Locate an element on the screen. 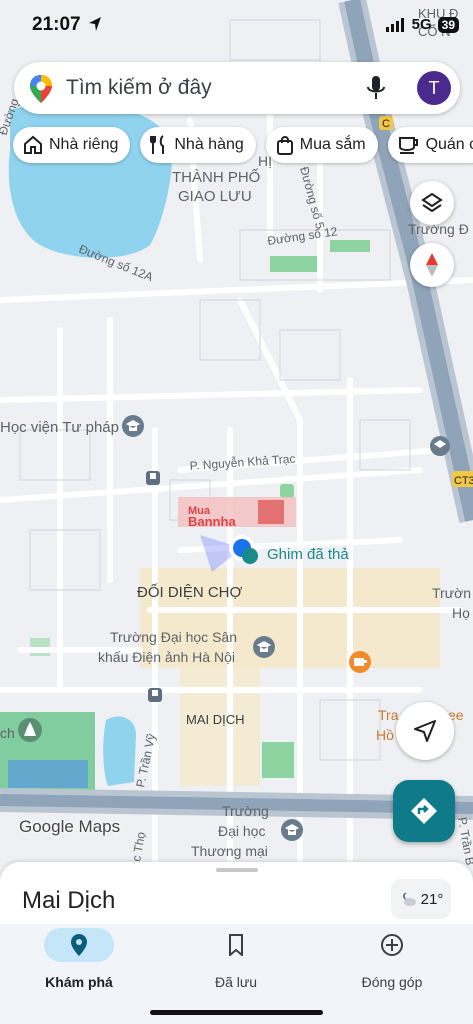 The width and height of the screenshot is (473, 1024). navigation-arrow-icon is located at coordinates (425, 731).